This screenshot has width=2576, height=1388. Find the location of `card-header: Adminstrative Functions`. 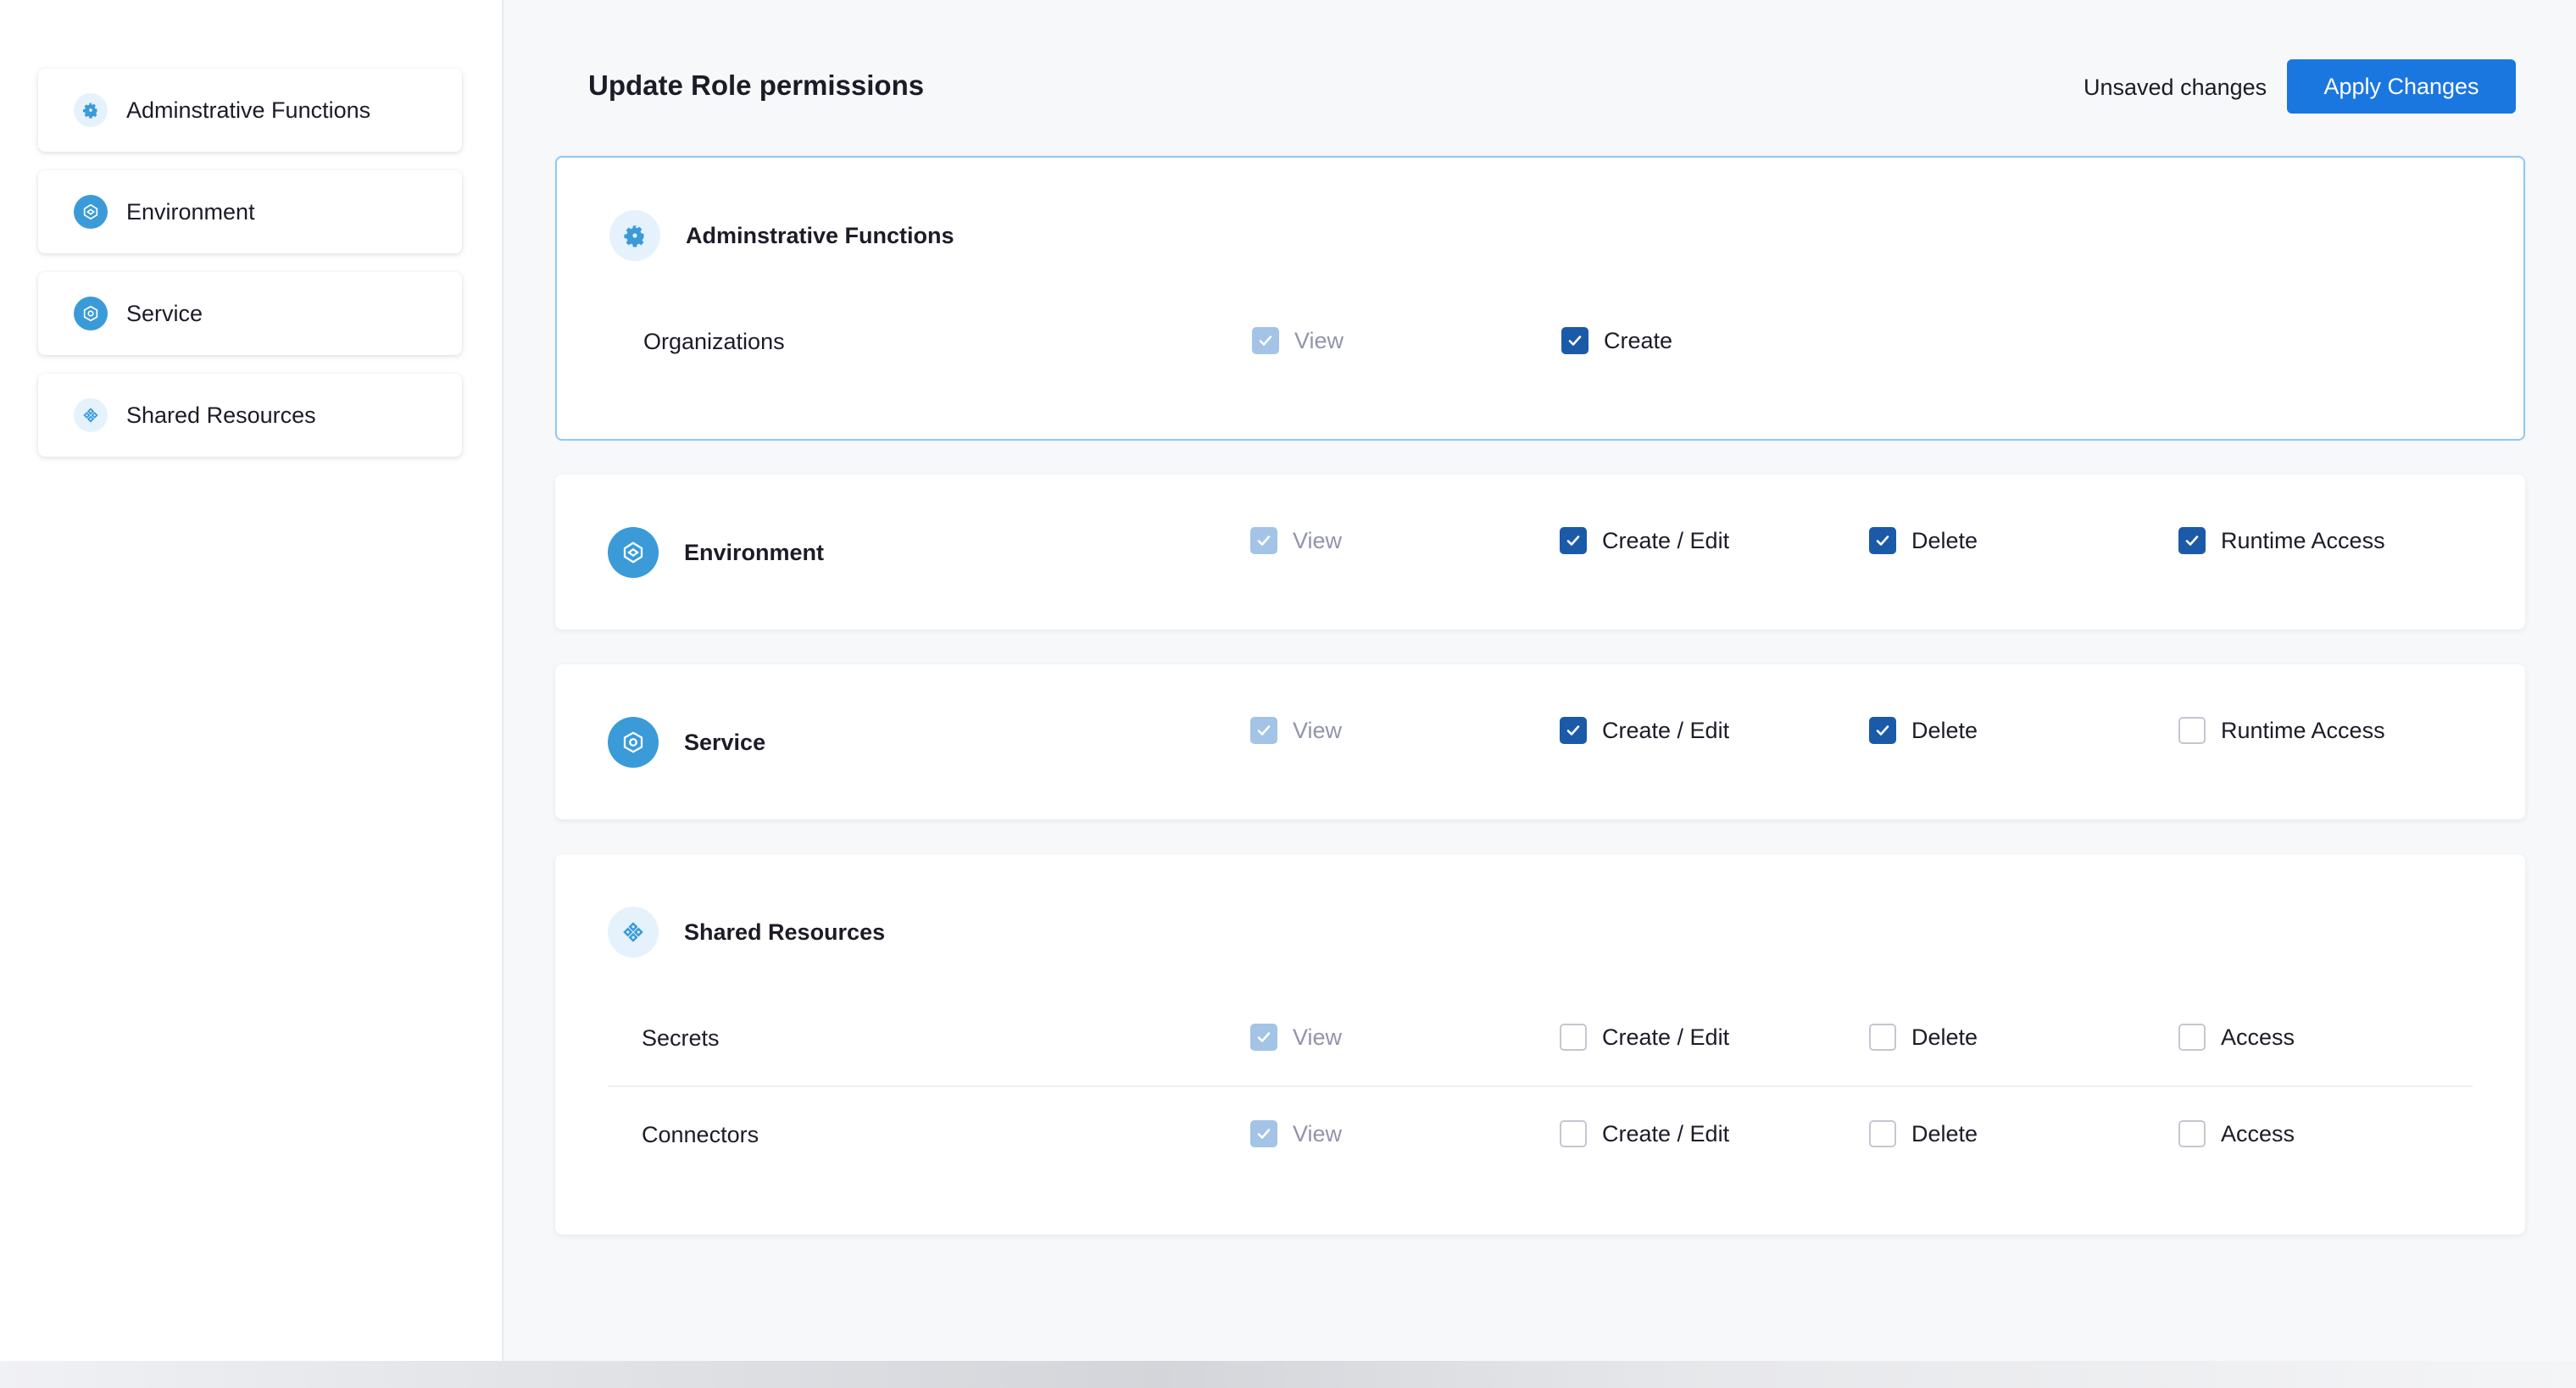

card-header: Adminstrative Functions is located at coordinates (781, 235).